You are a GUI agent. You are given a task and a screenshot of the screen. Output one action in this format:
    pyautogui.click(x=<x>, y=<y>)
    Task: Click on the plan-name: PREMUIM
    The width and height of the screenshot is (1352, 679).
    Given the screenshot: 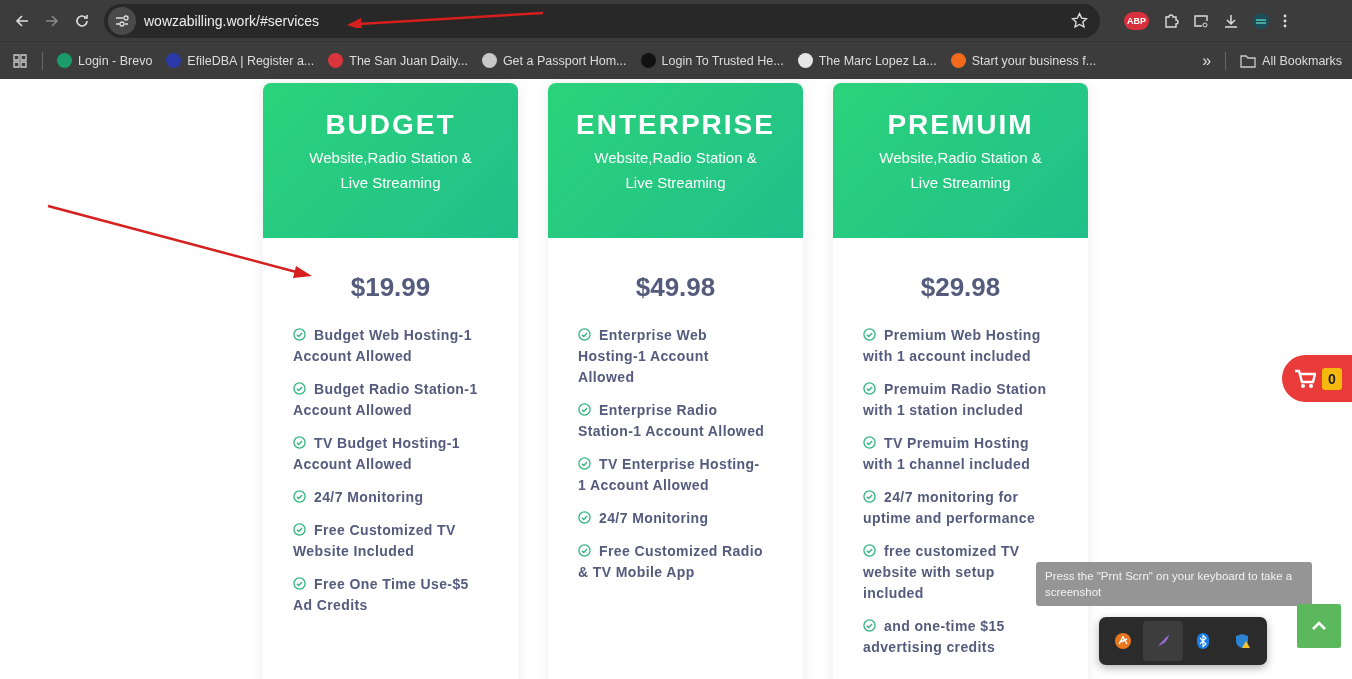 What is the action you would take?
    pyautogui.click(x=960, y=125)
    